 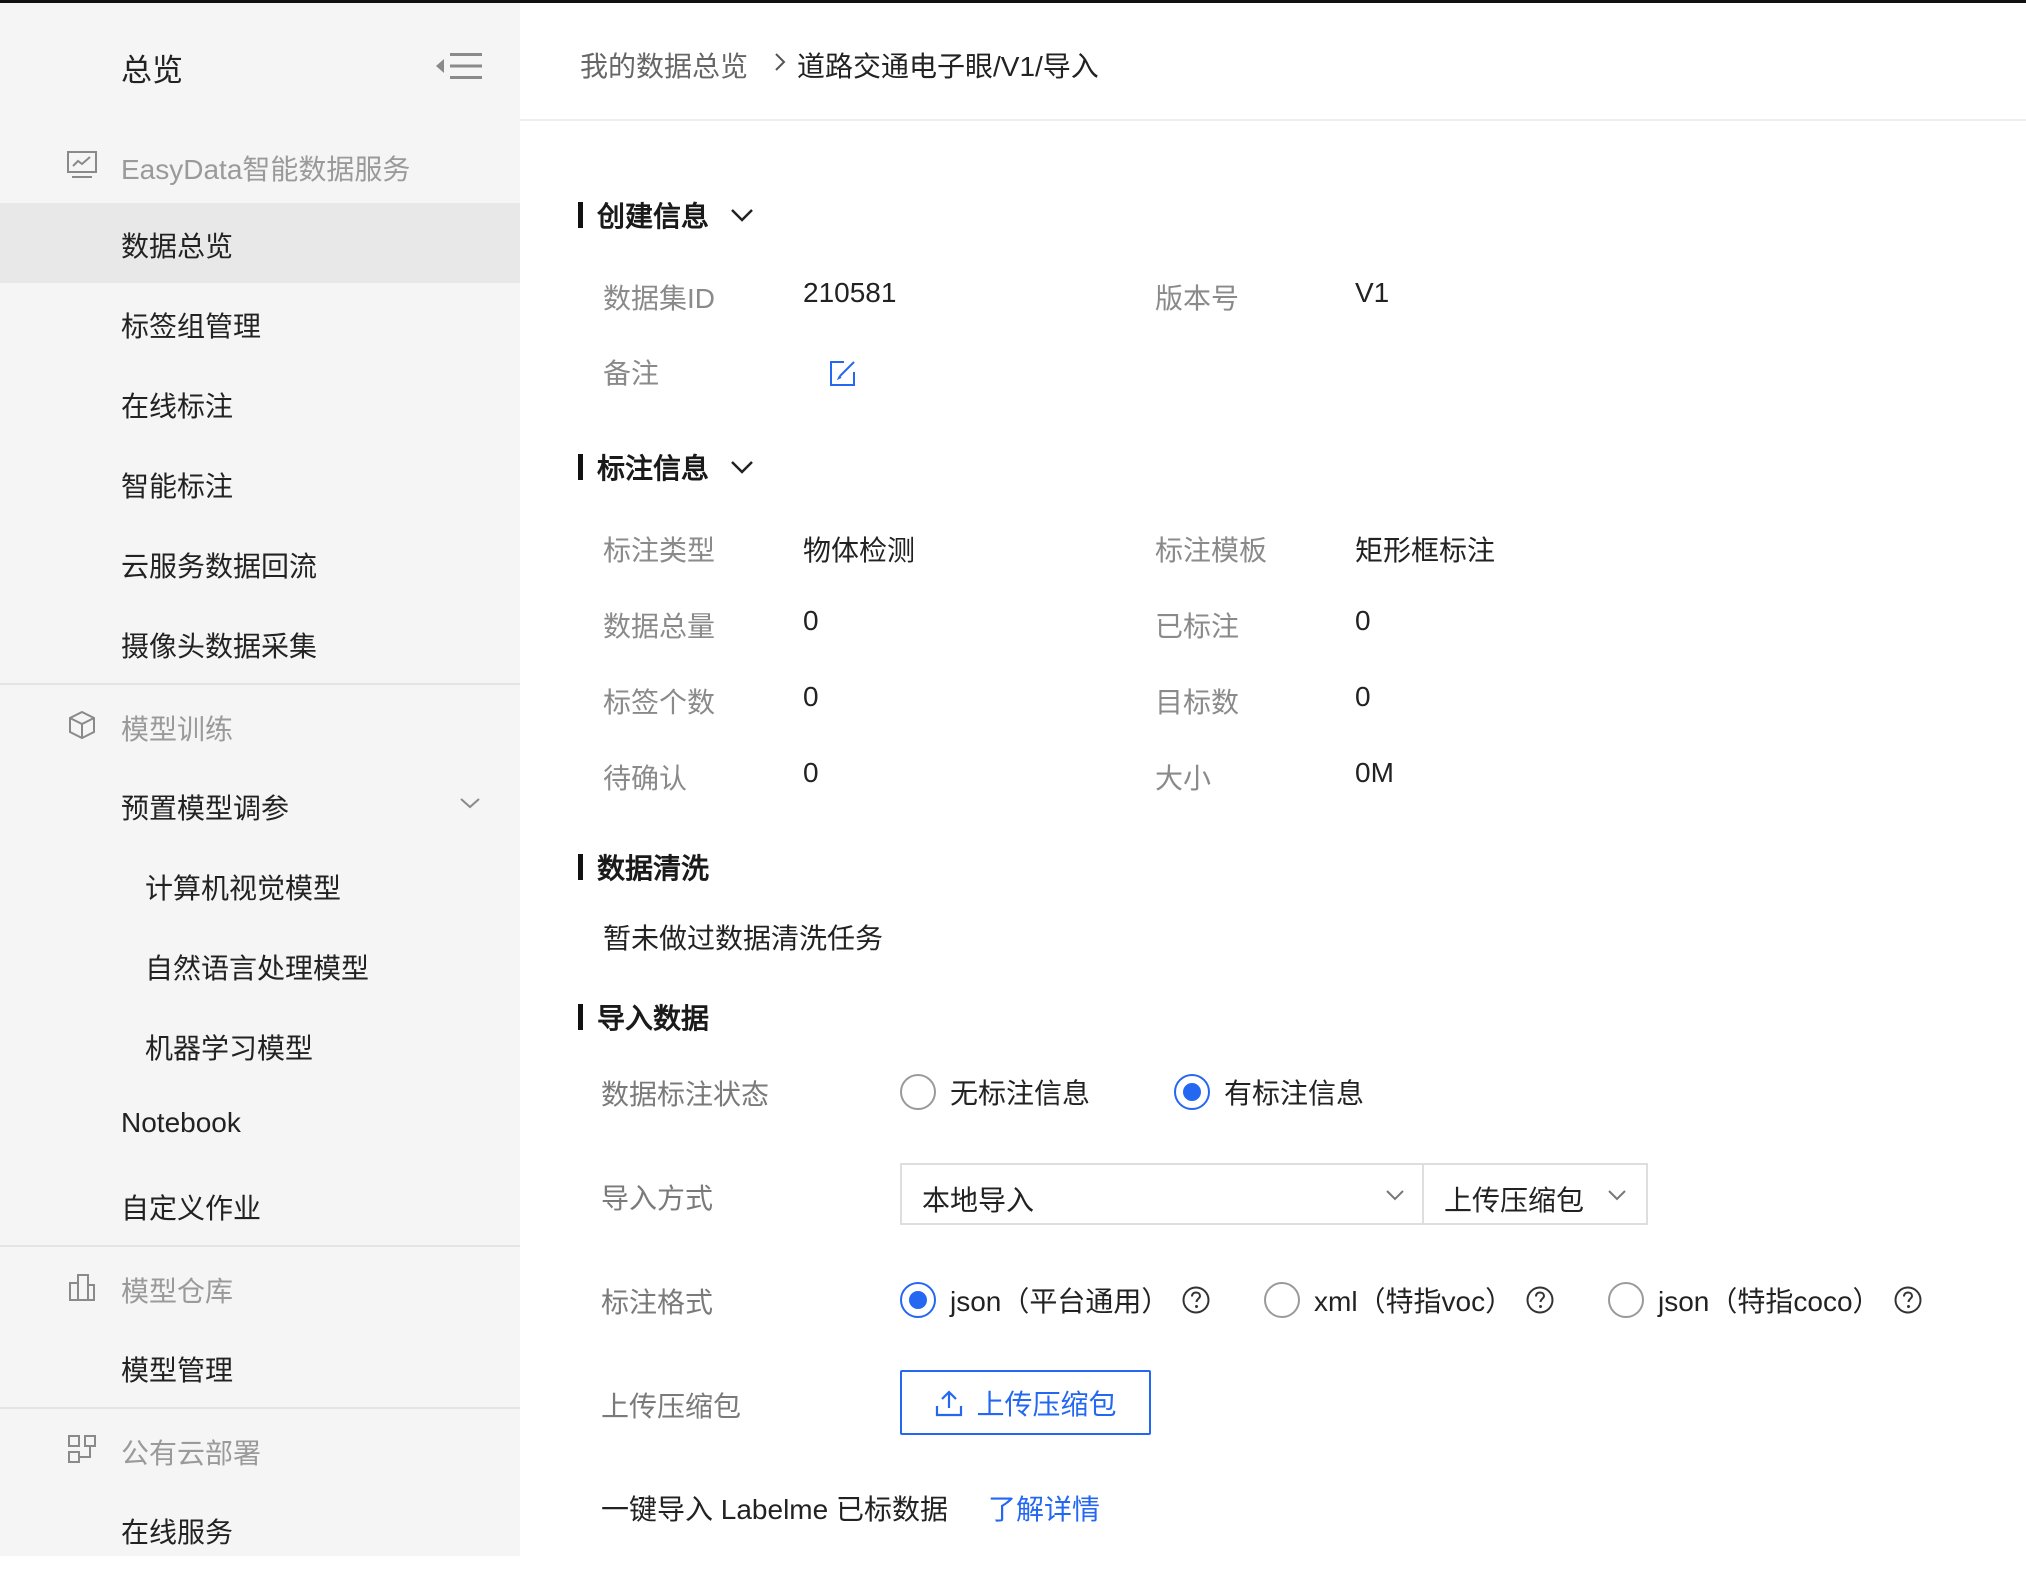 I want to click on labelme-import-text: 一键导入 Labelme 已标数据, so click(x=774, y=1509).